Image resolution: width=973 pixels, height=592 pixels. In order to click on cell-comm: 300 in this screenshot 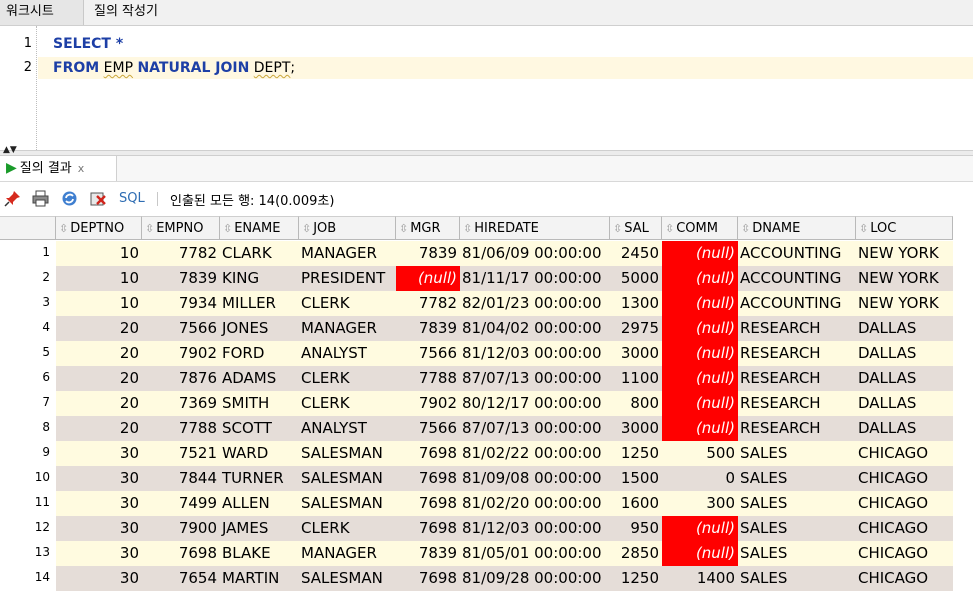, I will do `click(700, 503)`.